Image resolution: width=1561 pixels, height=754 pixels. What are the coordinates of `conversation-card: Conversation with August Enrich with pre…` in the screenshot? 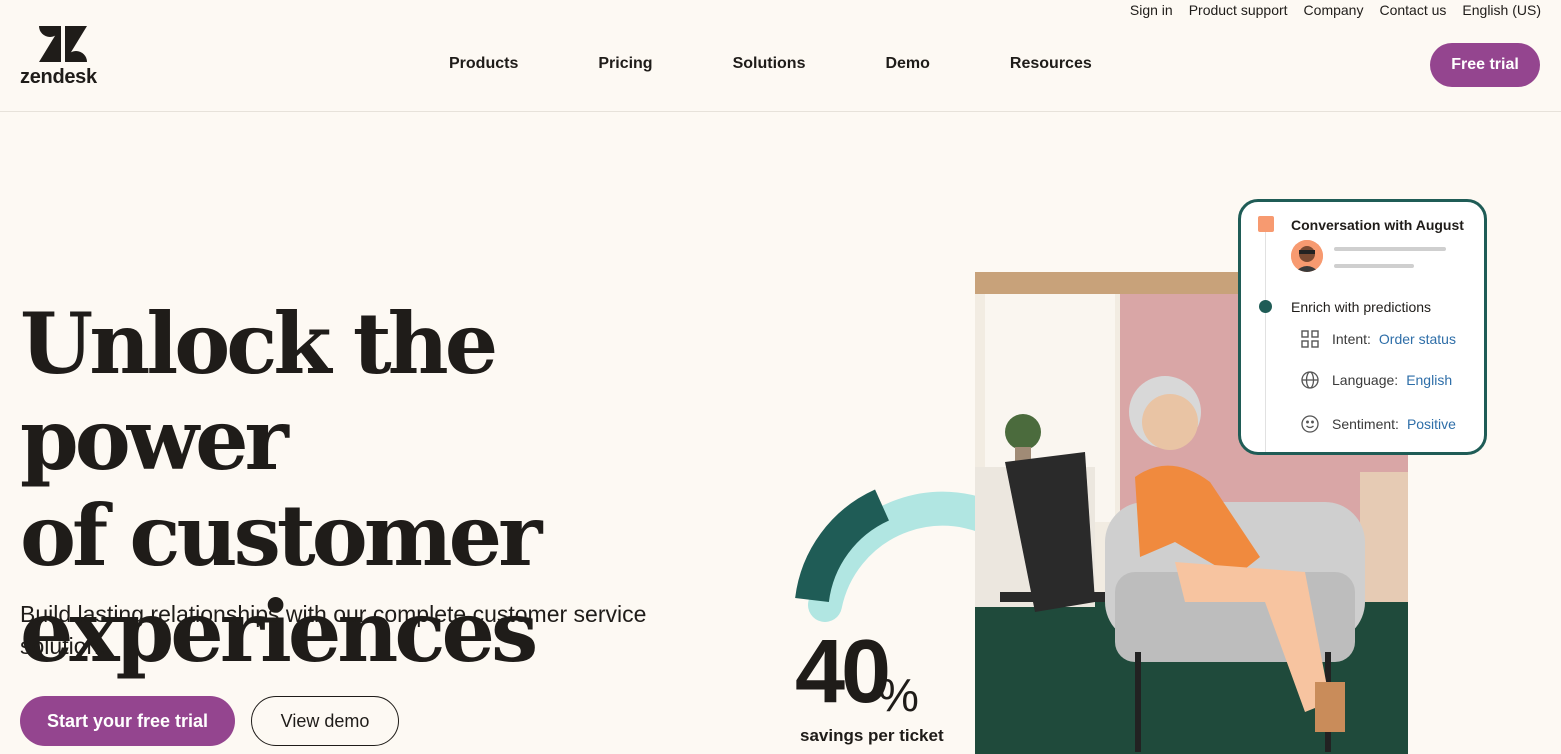 It's located at (1362, 327).